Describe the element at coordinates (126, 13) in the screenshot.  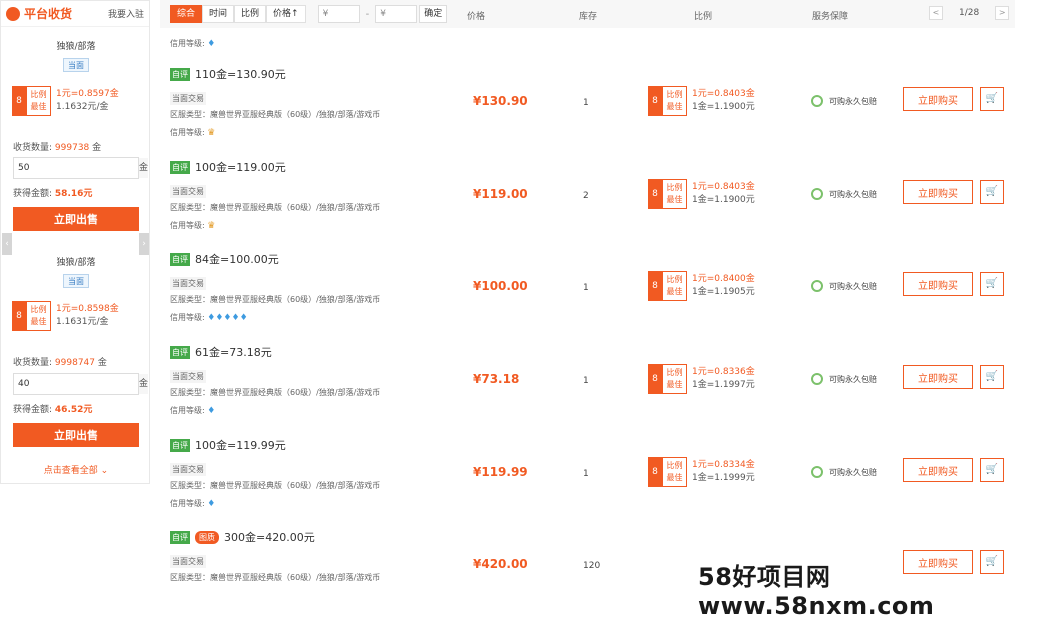
I see `join-link: 我要入驻` at that location.